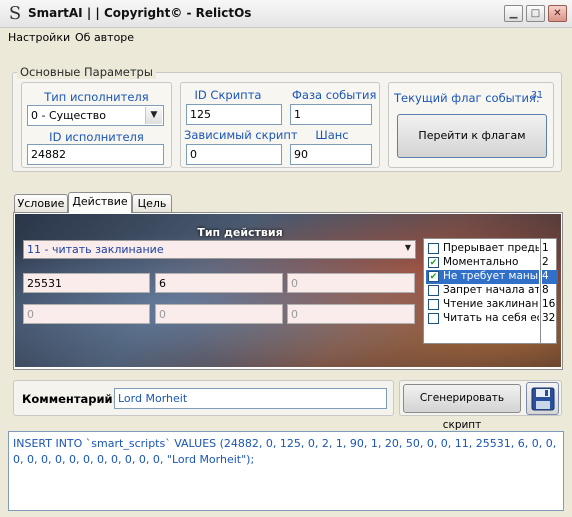  I want to click on script-id-label: ID Скрипта, so click(228, 95).